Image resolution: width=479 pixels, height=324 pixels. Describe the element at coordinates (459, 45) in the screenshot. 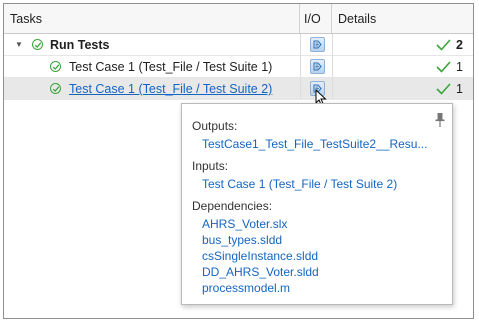

I see `pass-count: 2` at that location.